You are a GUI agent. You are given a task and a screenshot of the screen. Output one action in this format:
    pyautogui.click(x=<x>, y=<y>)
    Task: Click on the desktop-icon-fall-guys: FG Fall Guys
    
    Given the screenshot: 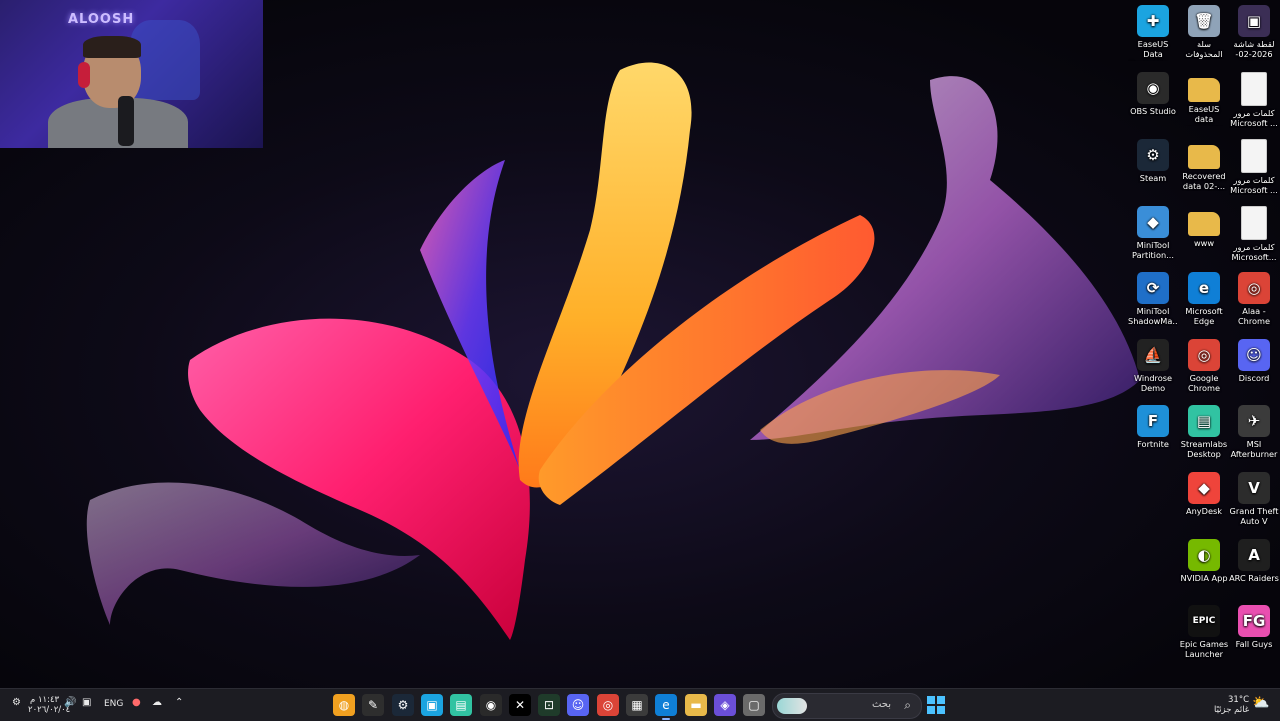 What is the action you would take?
    pyautogui.click(x=1254, y=627)
    